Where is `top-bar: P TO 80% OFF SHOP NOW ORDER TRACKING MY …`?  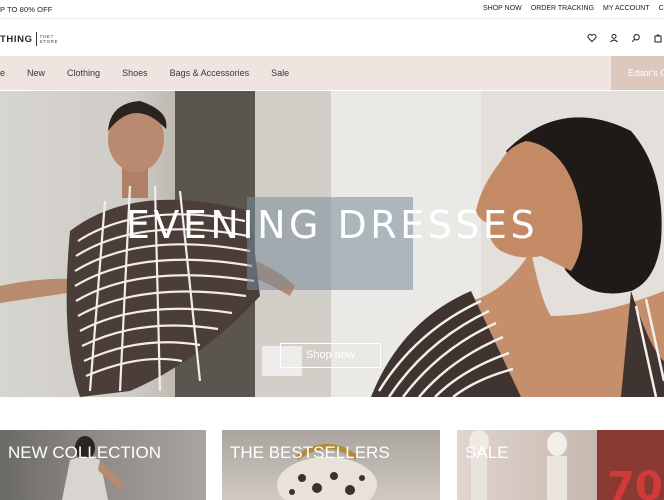
top-bar: P TO 80% OFF SHOP NOW ORDER TRACKING MY … is located at coordinates (332, 9).